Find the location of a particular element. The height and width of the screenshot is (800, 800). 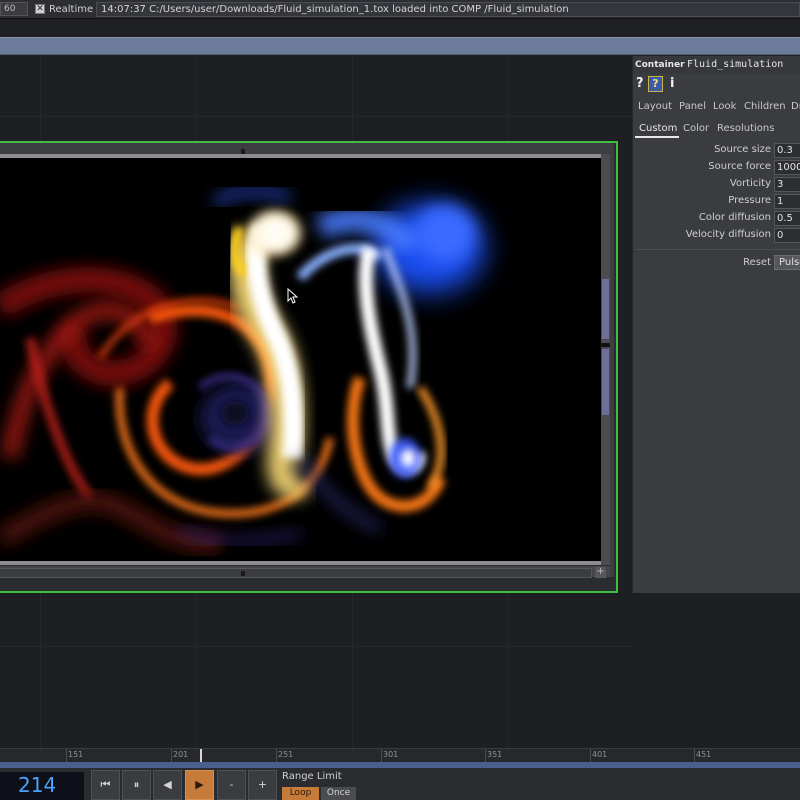

active-tab-indicator is located at coordinates (657, 137).